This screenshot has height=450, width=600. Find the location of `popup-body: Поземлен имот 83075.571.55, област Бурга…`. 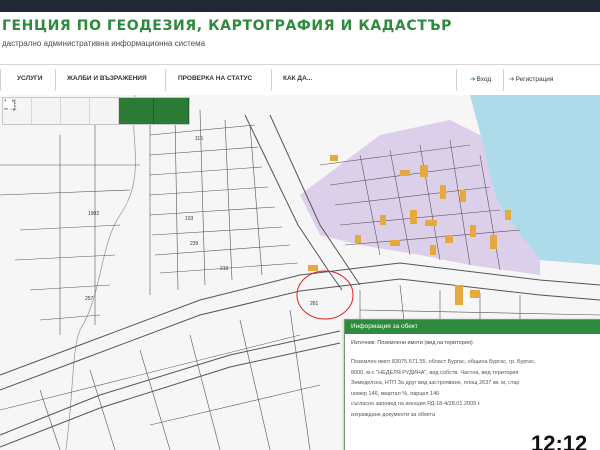

popup-body: Поземлен имот 83075.571.55, област Бурга… is located at coordinates (475, 388).